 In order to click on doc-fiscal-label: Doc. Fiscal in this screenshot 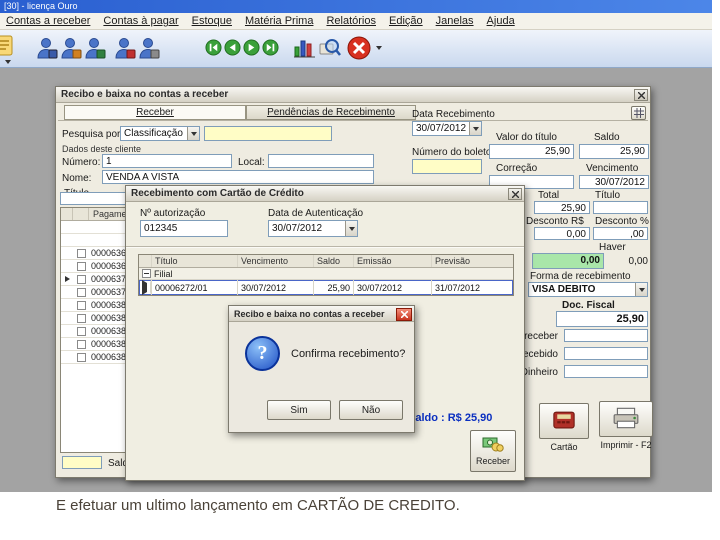, I will do `click(588, 305)`.